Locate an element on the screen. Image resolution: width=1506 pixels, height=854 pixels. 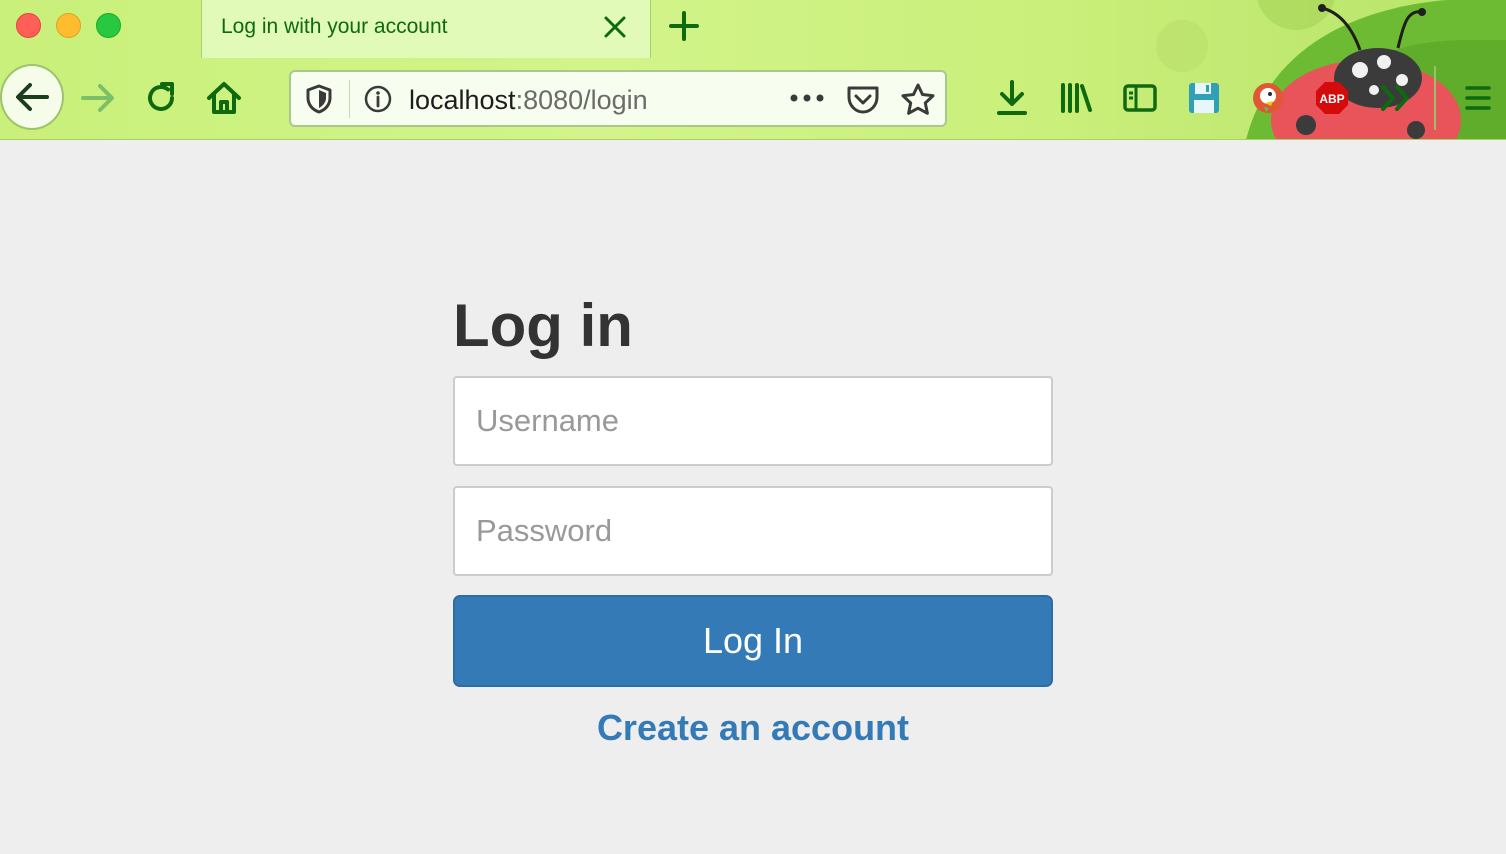
save-extension-button is located at coordinates (1204, 98).